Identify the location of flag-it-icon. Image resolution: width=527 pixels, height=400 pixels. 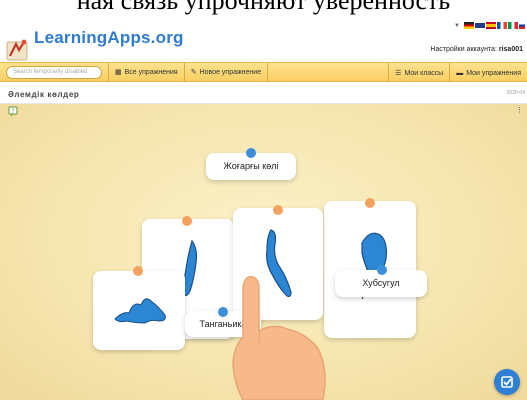
(513, 25).